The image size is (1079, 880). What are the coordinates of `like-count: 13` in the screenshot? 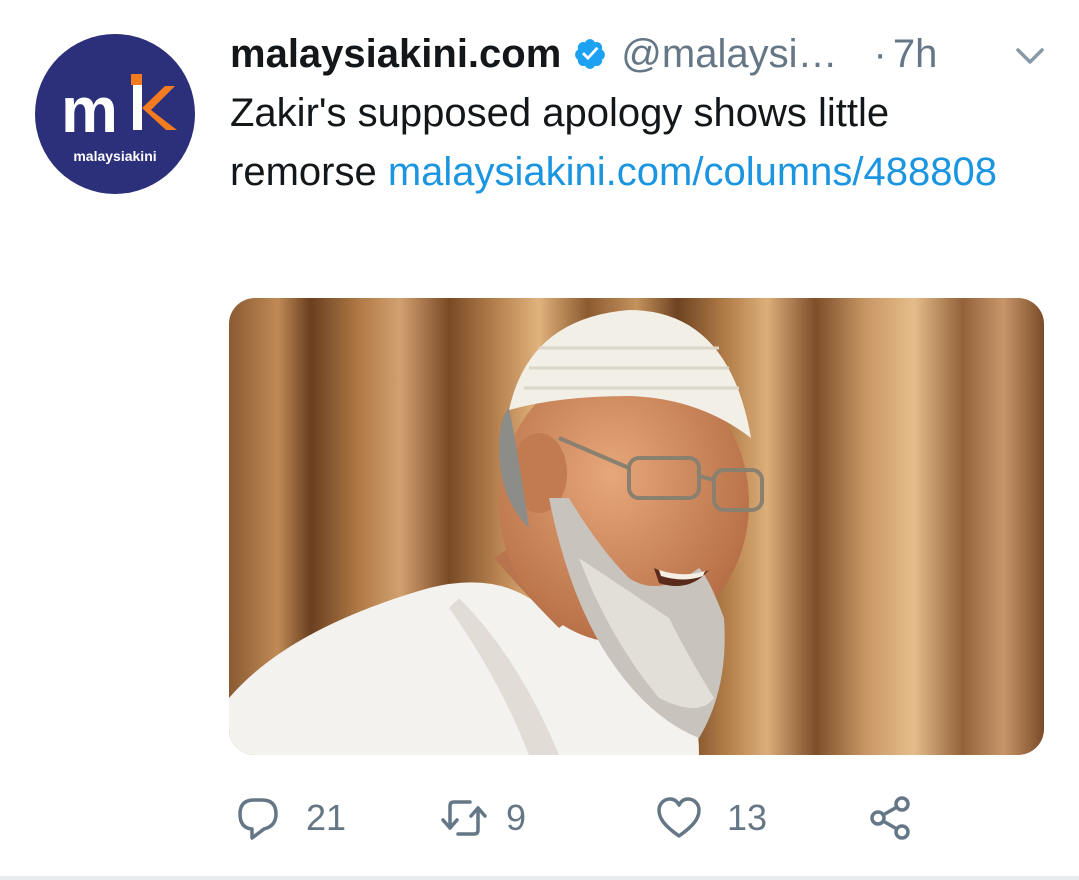 It's located at (747, 817).